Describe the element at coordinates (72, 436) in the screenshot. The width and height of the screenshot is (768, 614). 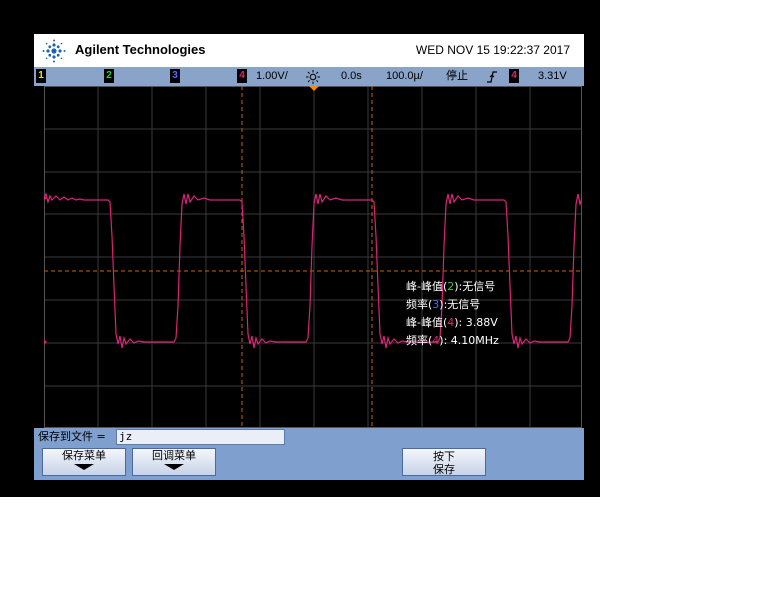
I see `save-to-file-label: 保存到文件 =` at that location.